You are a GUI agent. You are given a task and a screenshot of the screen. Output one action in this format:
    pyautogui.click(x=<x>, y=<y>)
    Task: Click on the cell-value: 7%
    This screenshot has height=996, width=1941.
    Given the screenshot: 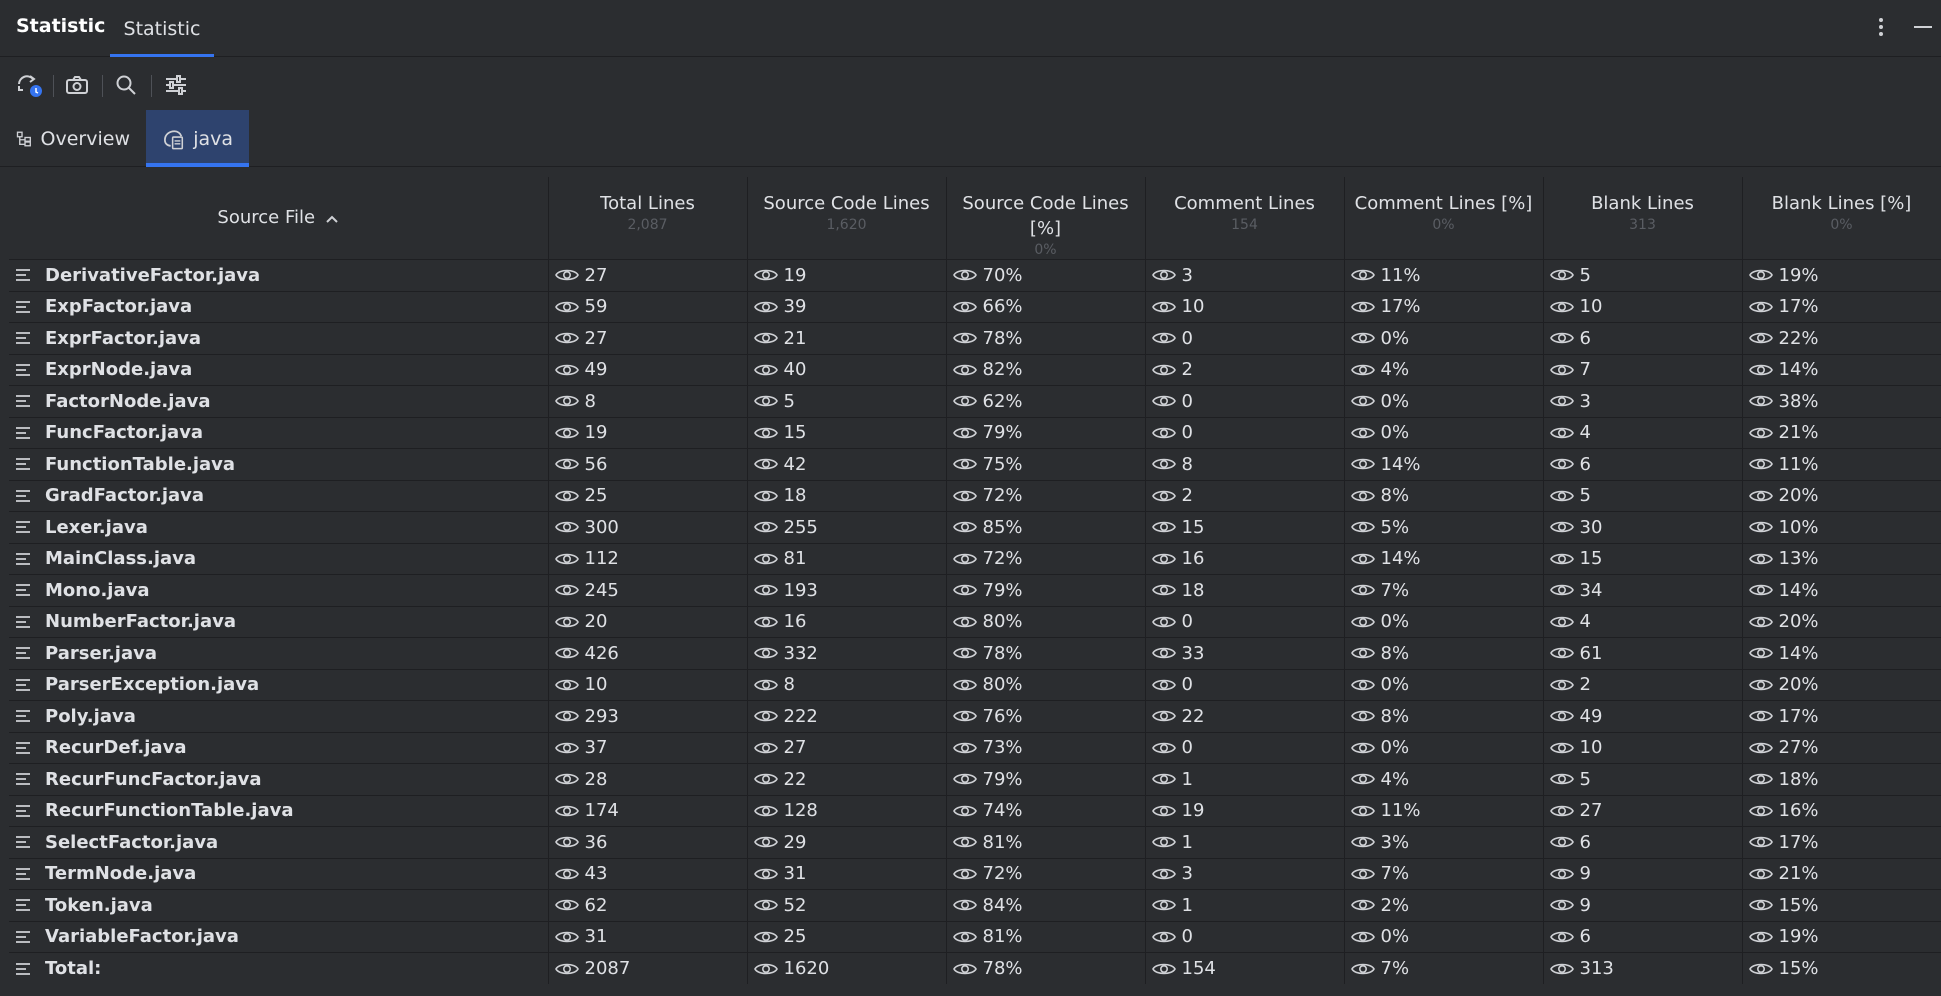 What is the action you would take?
    pyautogui.click(x=1395, y=590)
    